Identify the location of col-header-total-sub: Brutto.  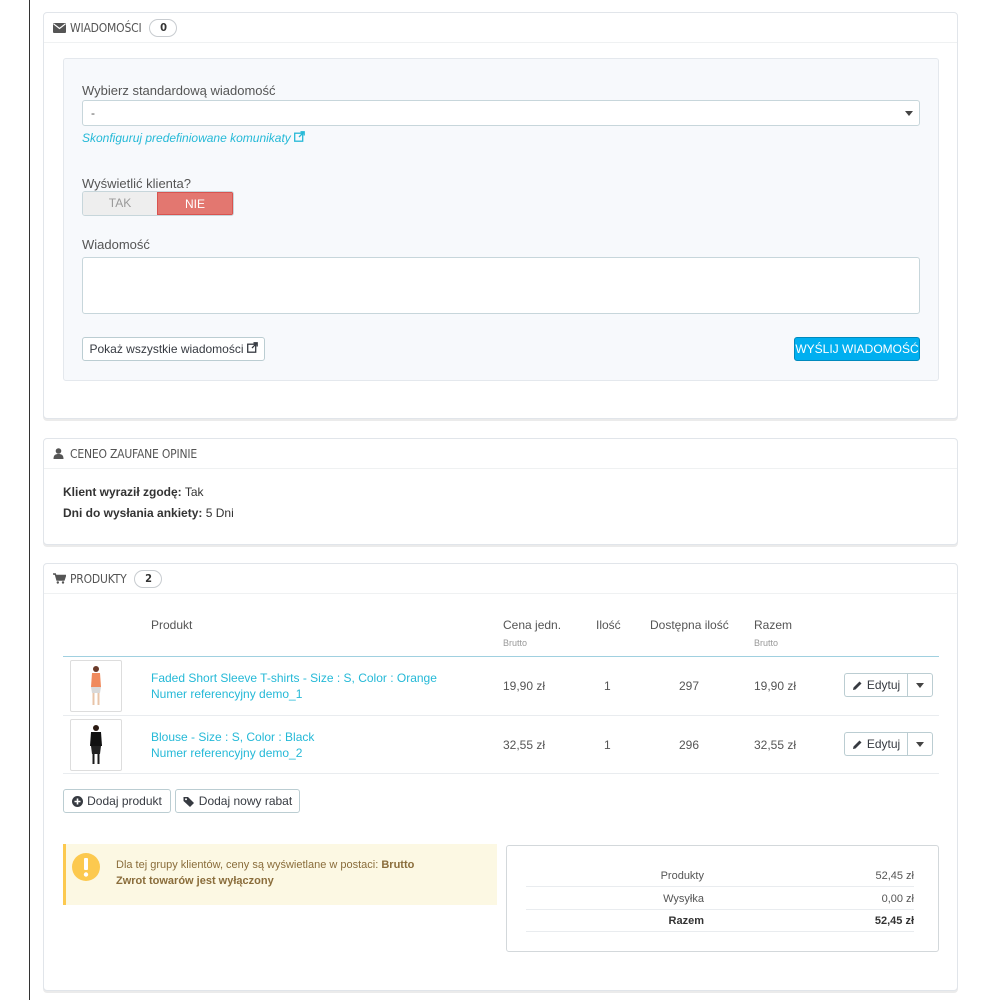
(766, 643).